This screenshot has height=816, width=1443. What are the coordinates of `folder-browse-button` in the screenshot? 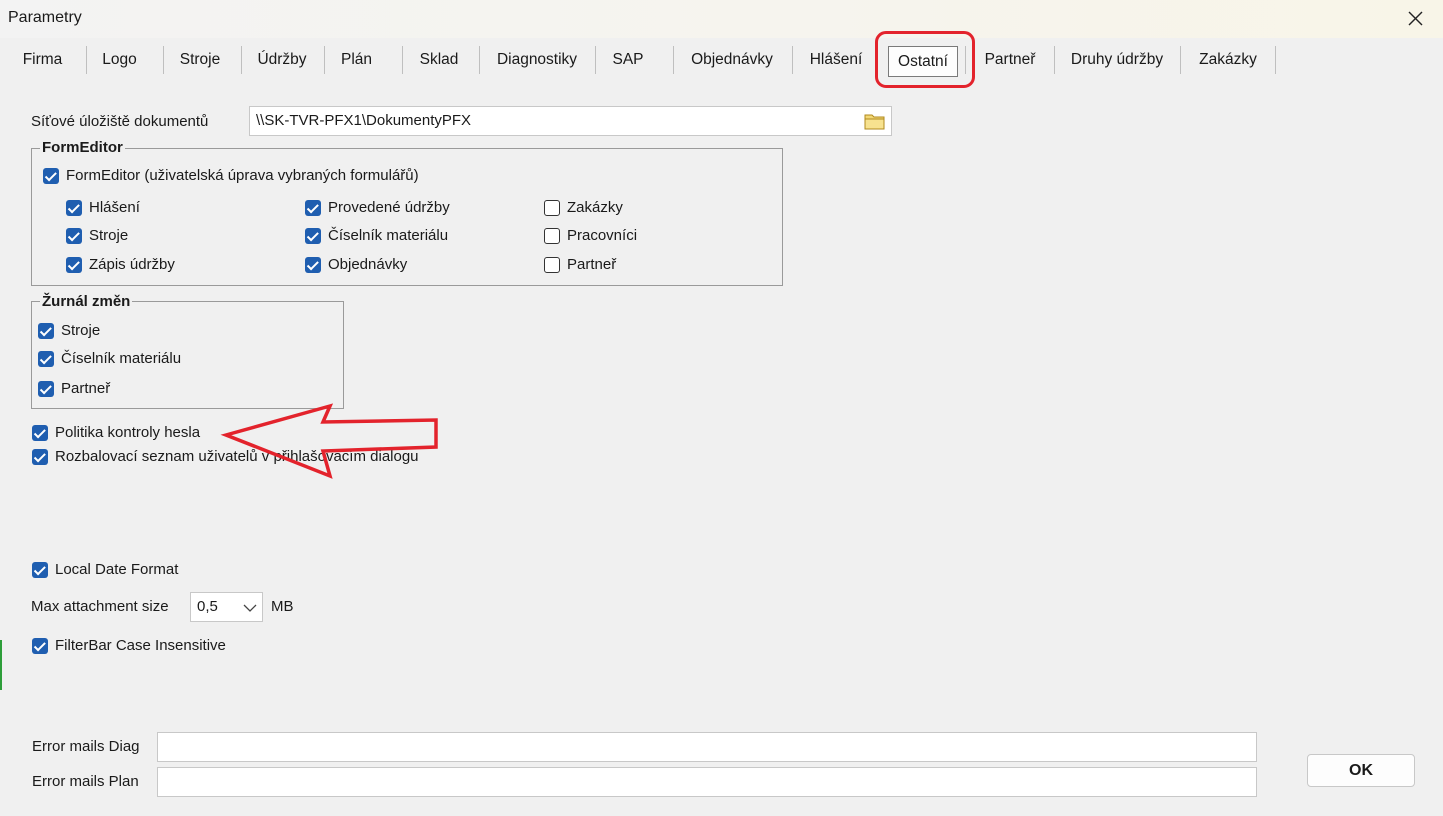 It's located at (875, 123).